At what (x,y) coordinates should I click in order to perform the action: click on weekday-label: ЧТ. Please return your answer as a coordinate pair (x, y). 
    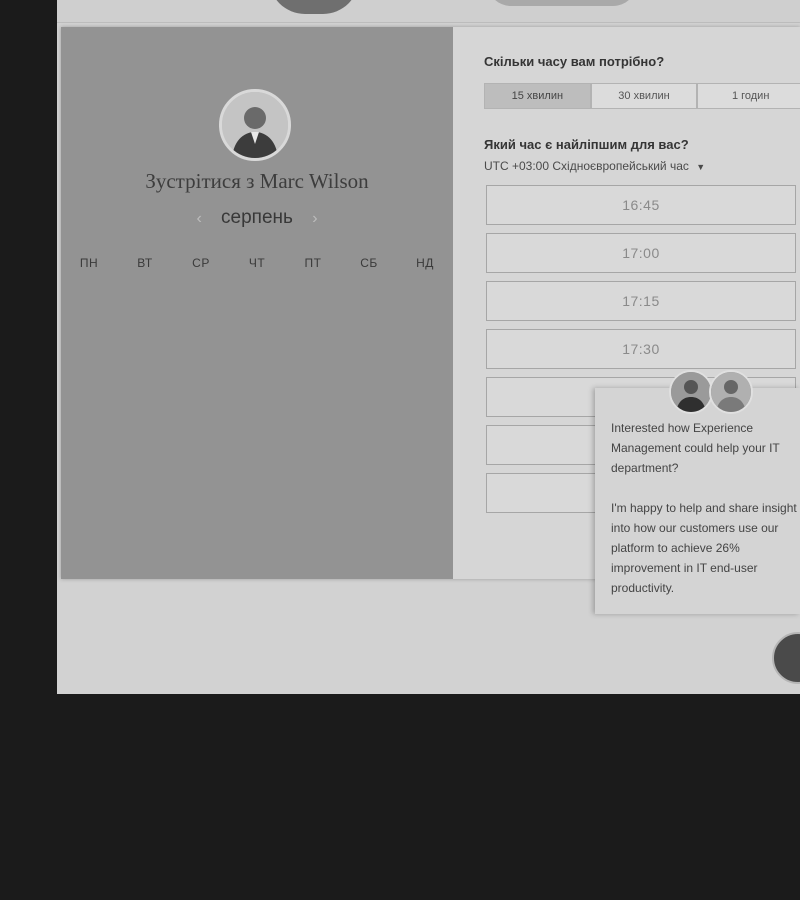
    Looking at the image, I should click on (257, 263).